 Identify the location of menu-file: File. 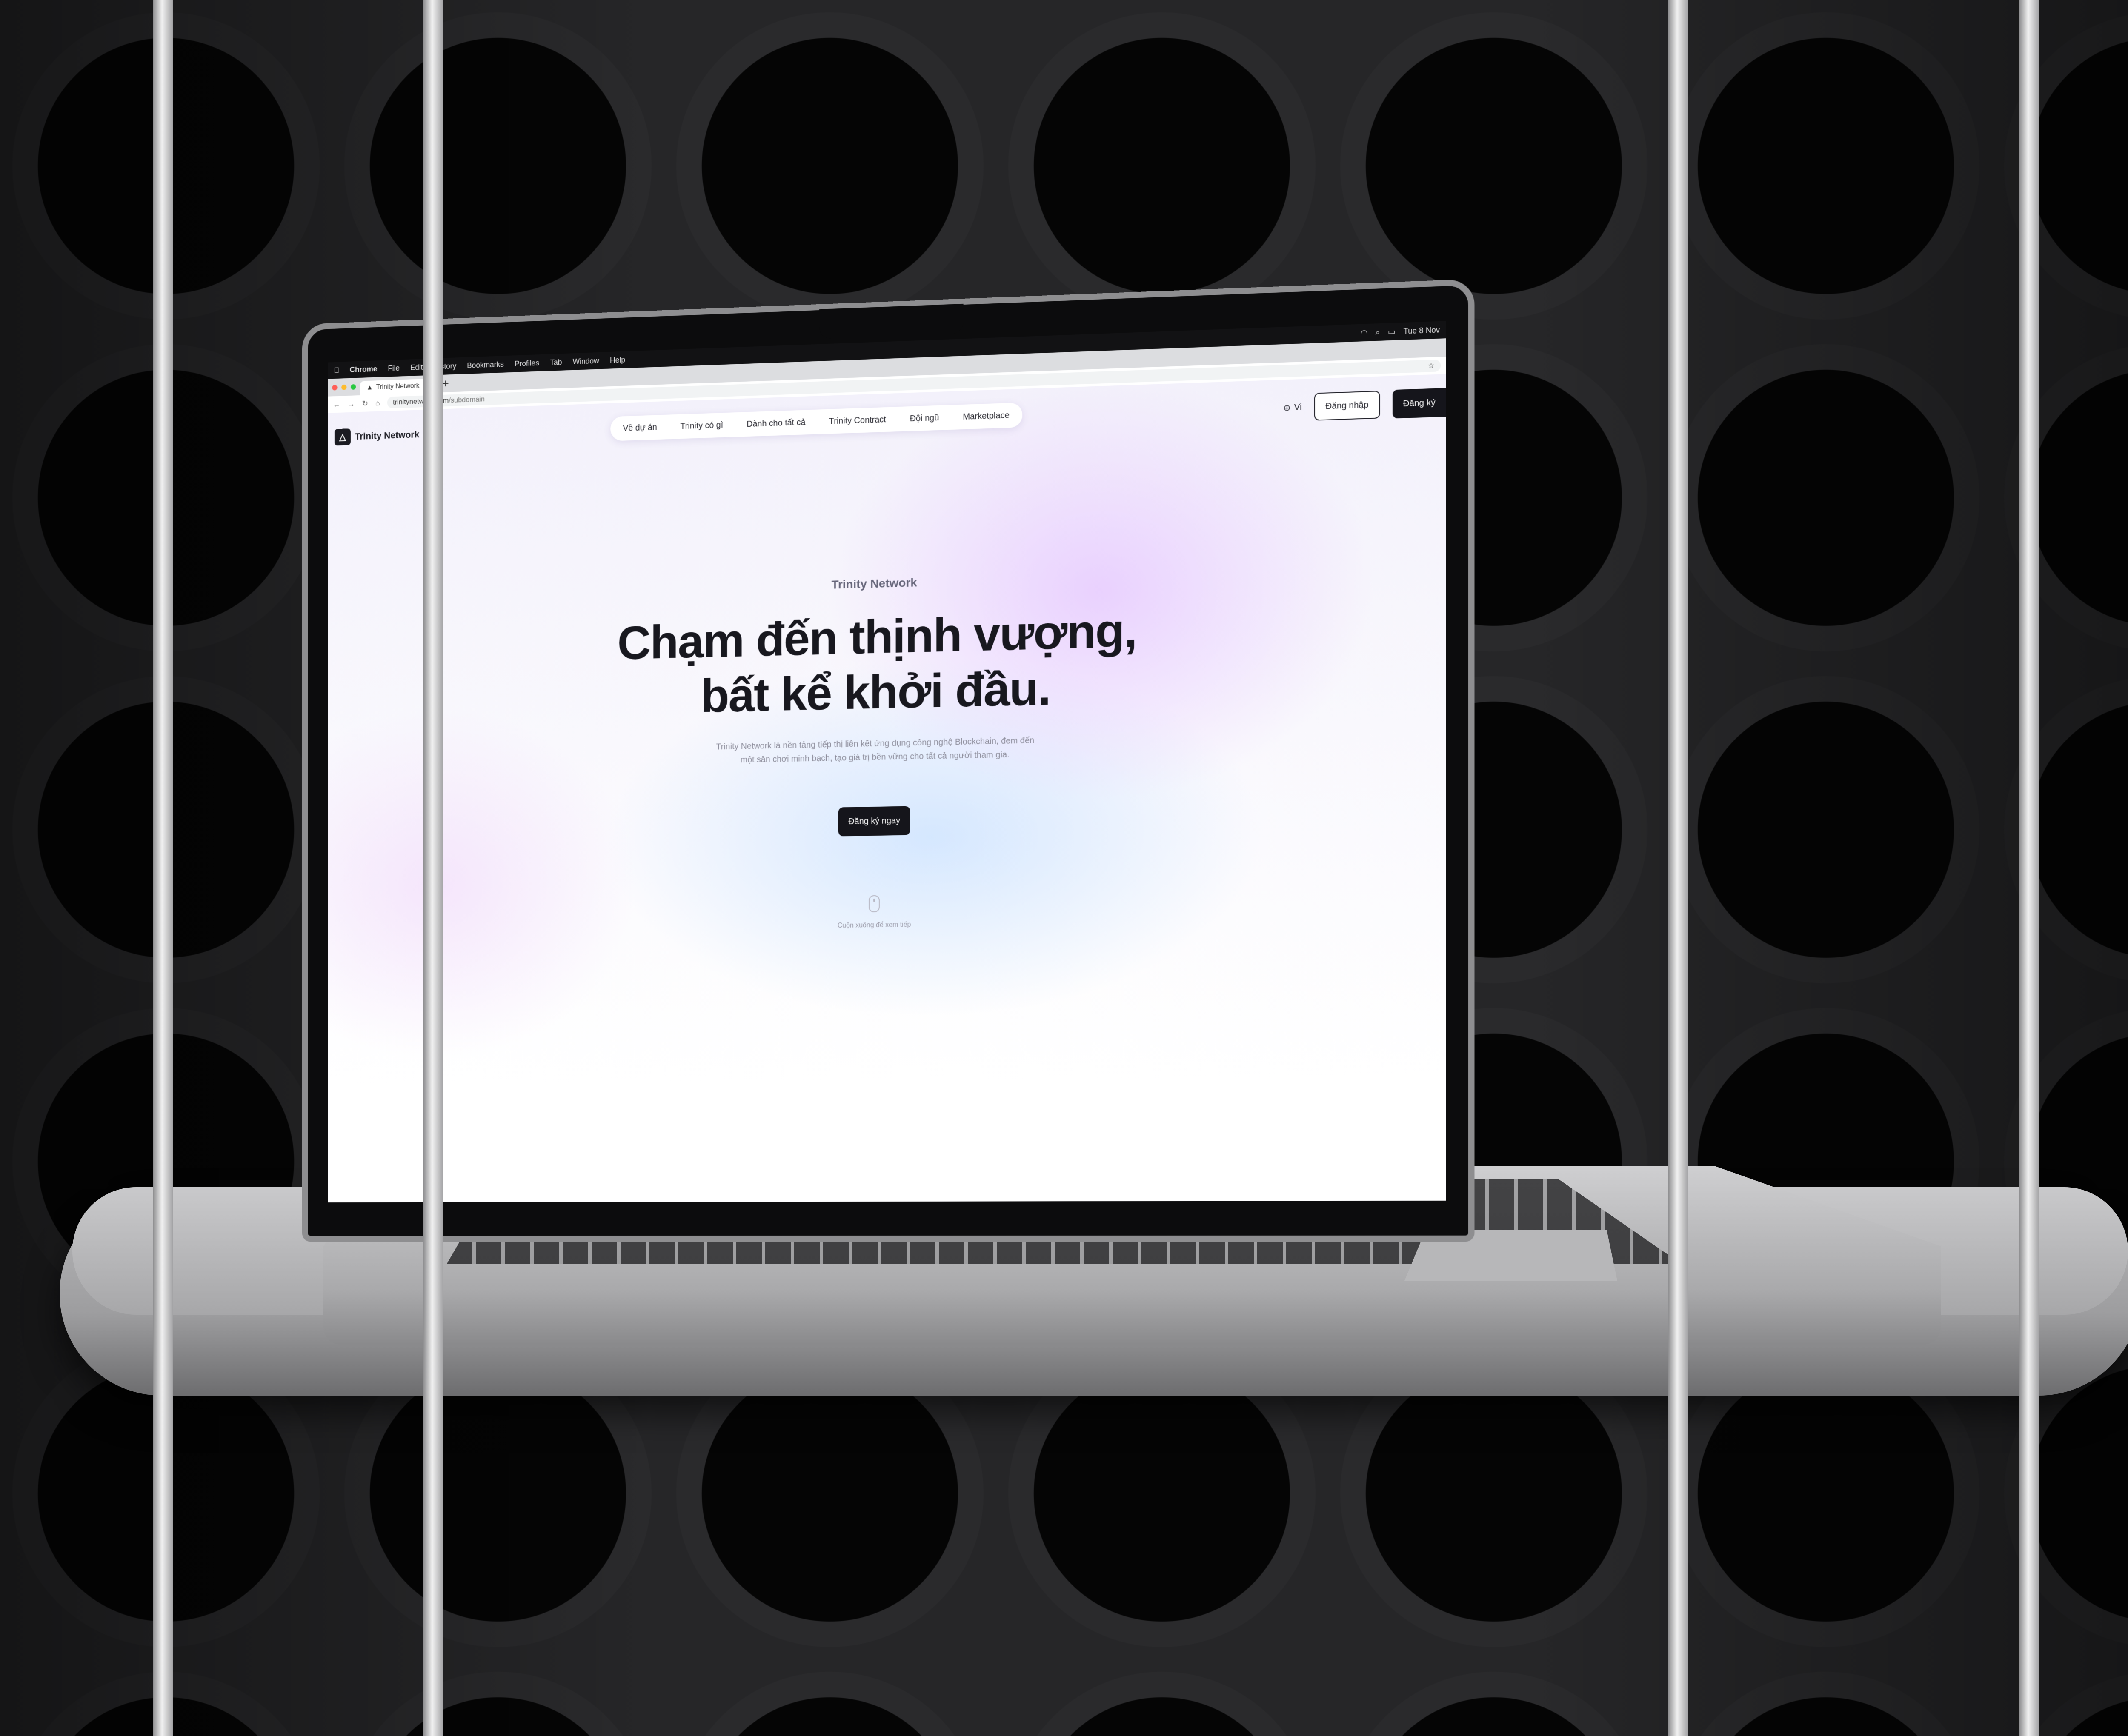
(394, 368).